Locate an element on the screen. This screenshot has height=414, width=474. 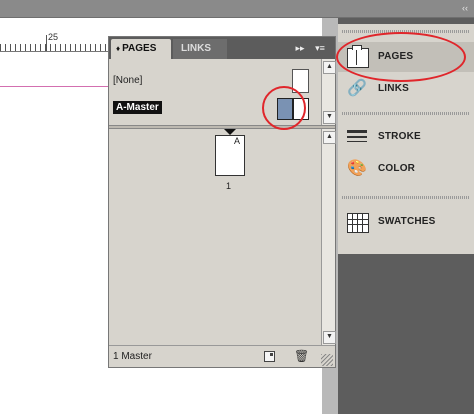
footer-status: 1 Master is located at coordinates (132, 356).